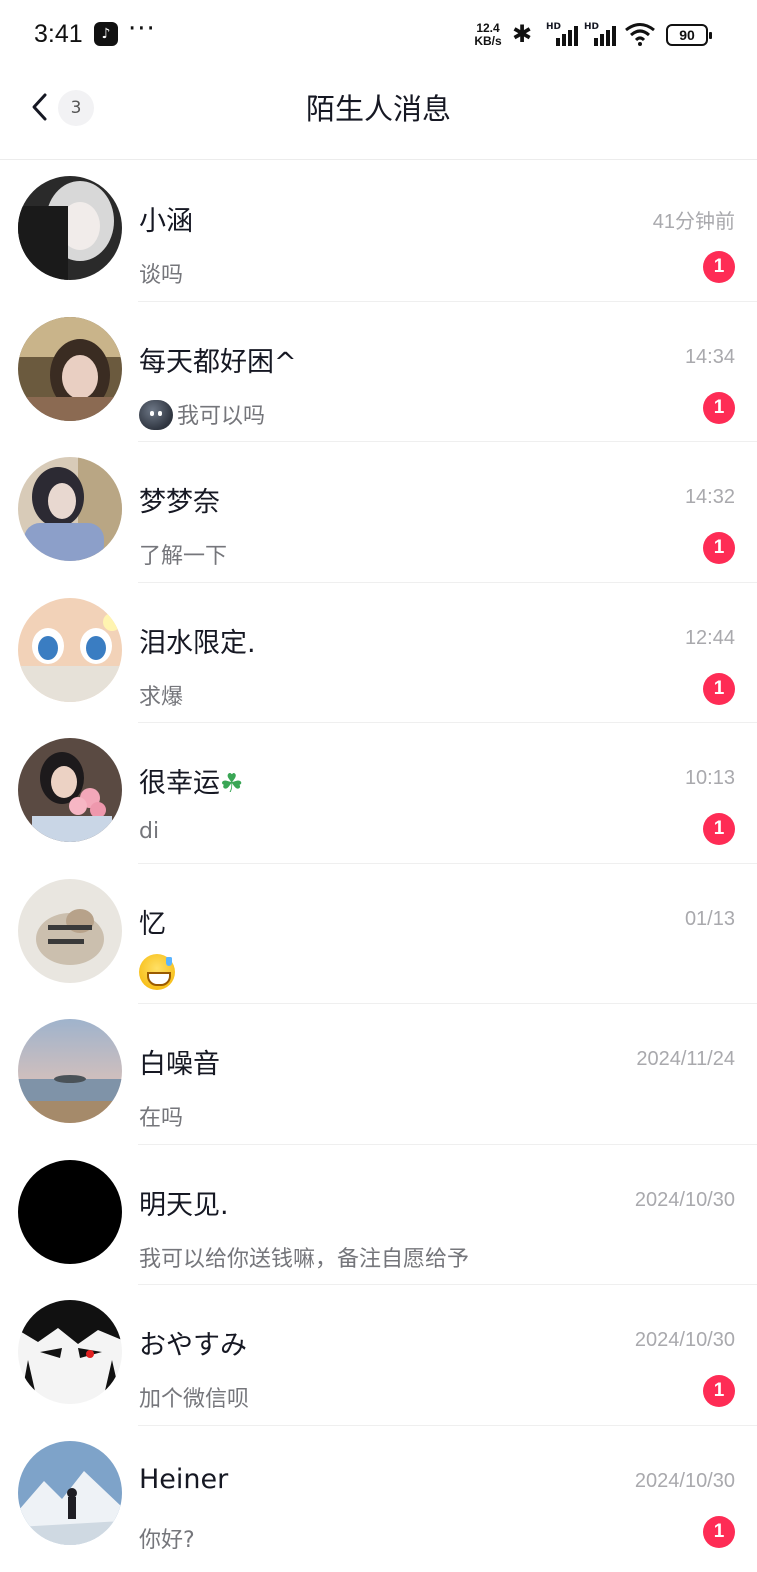  Describe the element at coordinates (378, 653) in the screenshot. I see `conversation-row: 泪水限定. 12:44 求爆 1` at that location.